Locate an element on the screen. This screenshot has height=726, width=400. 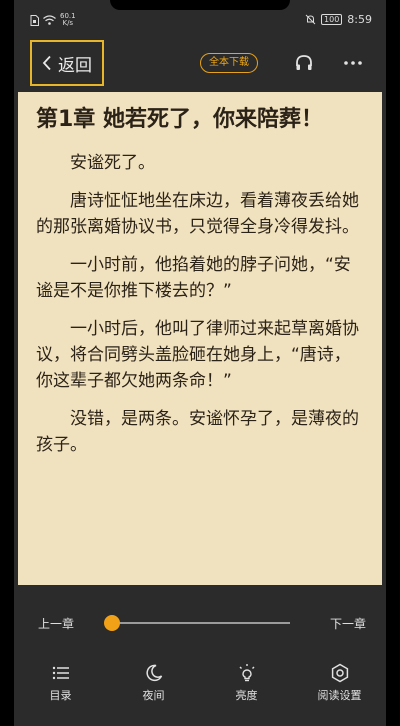
brightness-icon is located at coordinates (246, 673).